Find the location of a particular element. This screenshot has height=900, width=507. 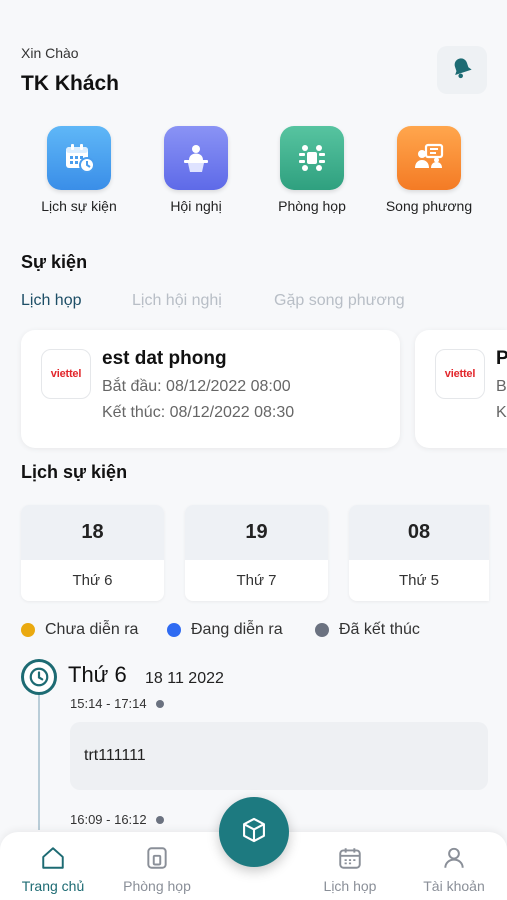

cube-fab-button is located at coordinates (254, 832).